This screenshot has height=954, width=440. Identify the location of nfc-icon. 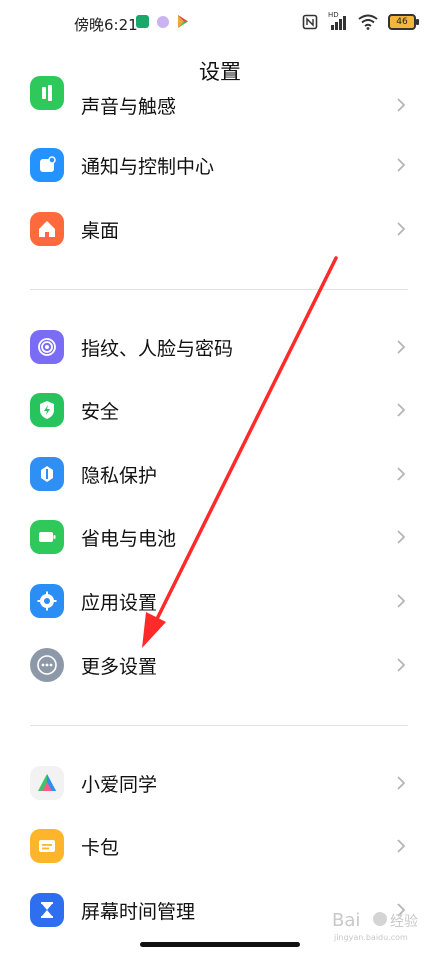
(310, 22).